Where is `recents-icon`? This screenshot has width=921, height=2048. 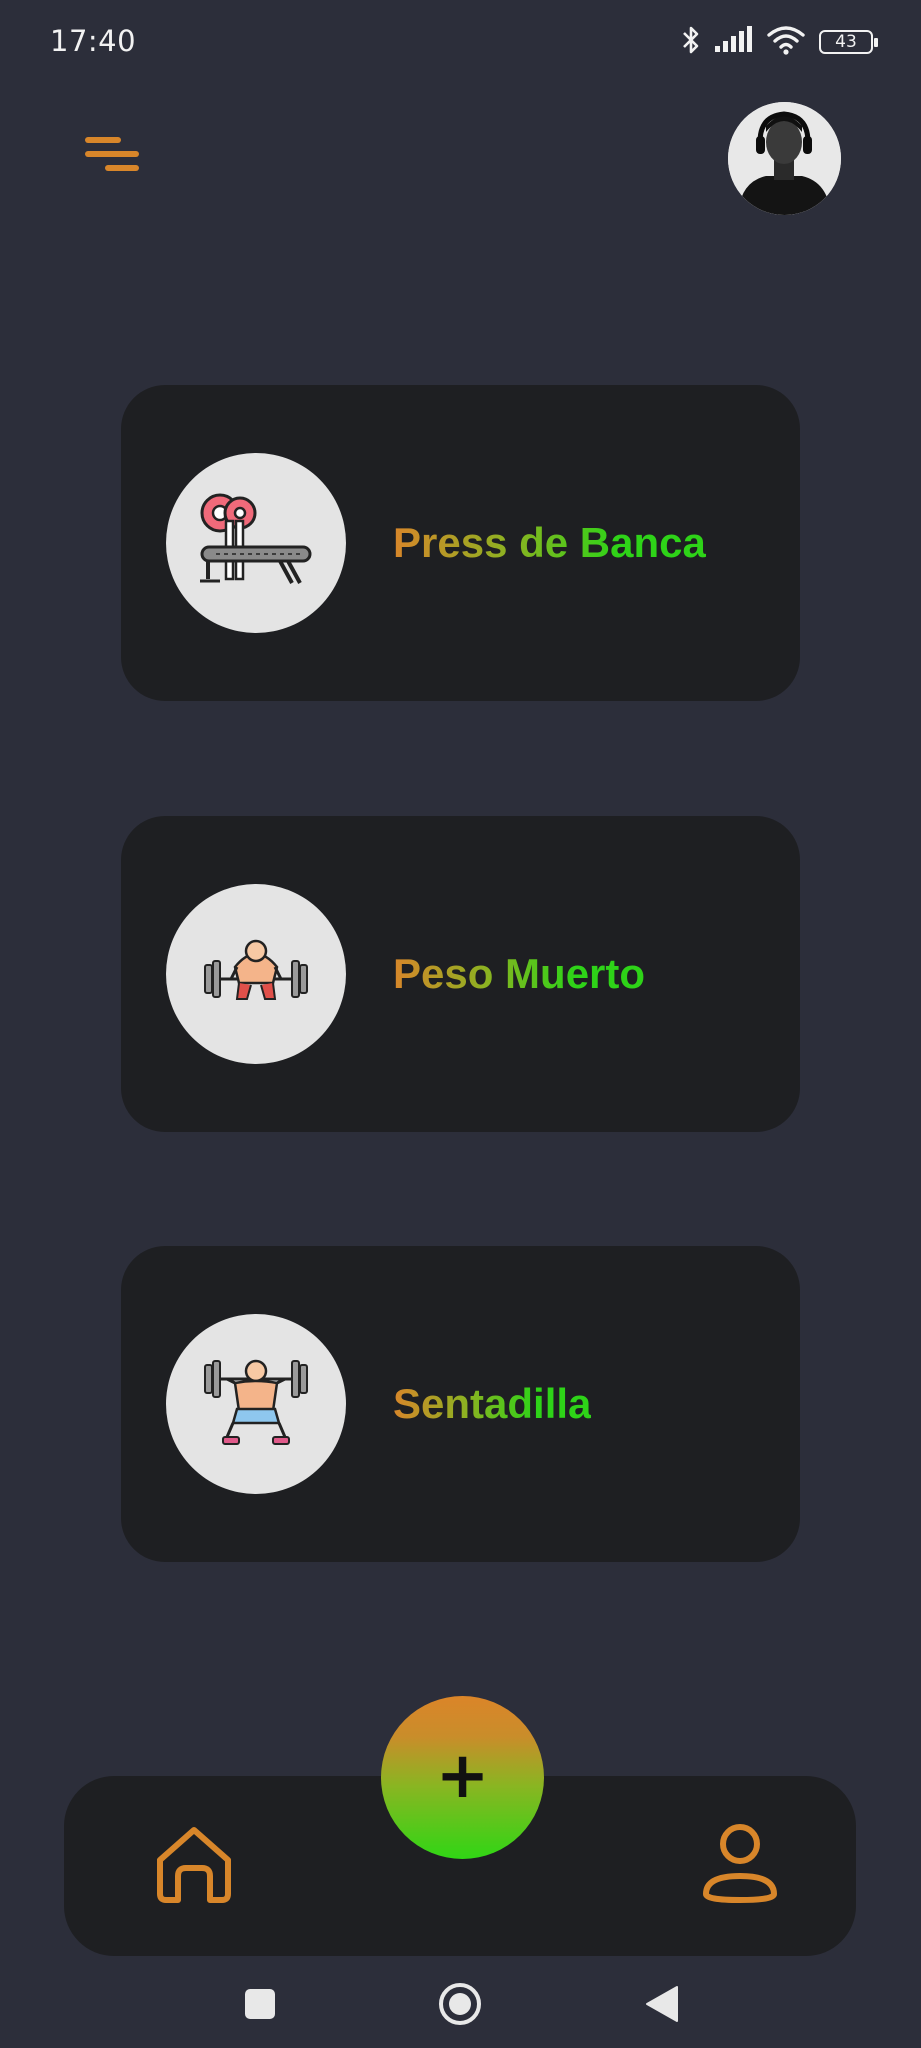
recents-icon is located at coordinates (260, 2004).